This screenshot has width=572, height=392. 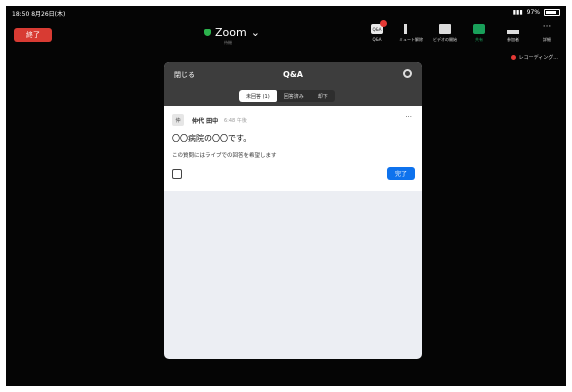 What do you see at coordinates (513, 29) in the screenshot?
I see `participants-icon` at bounding box center [513, 29].